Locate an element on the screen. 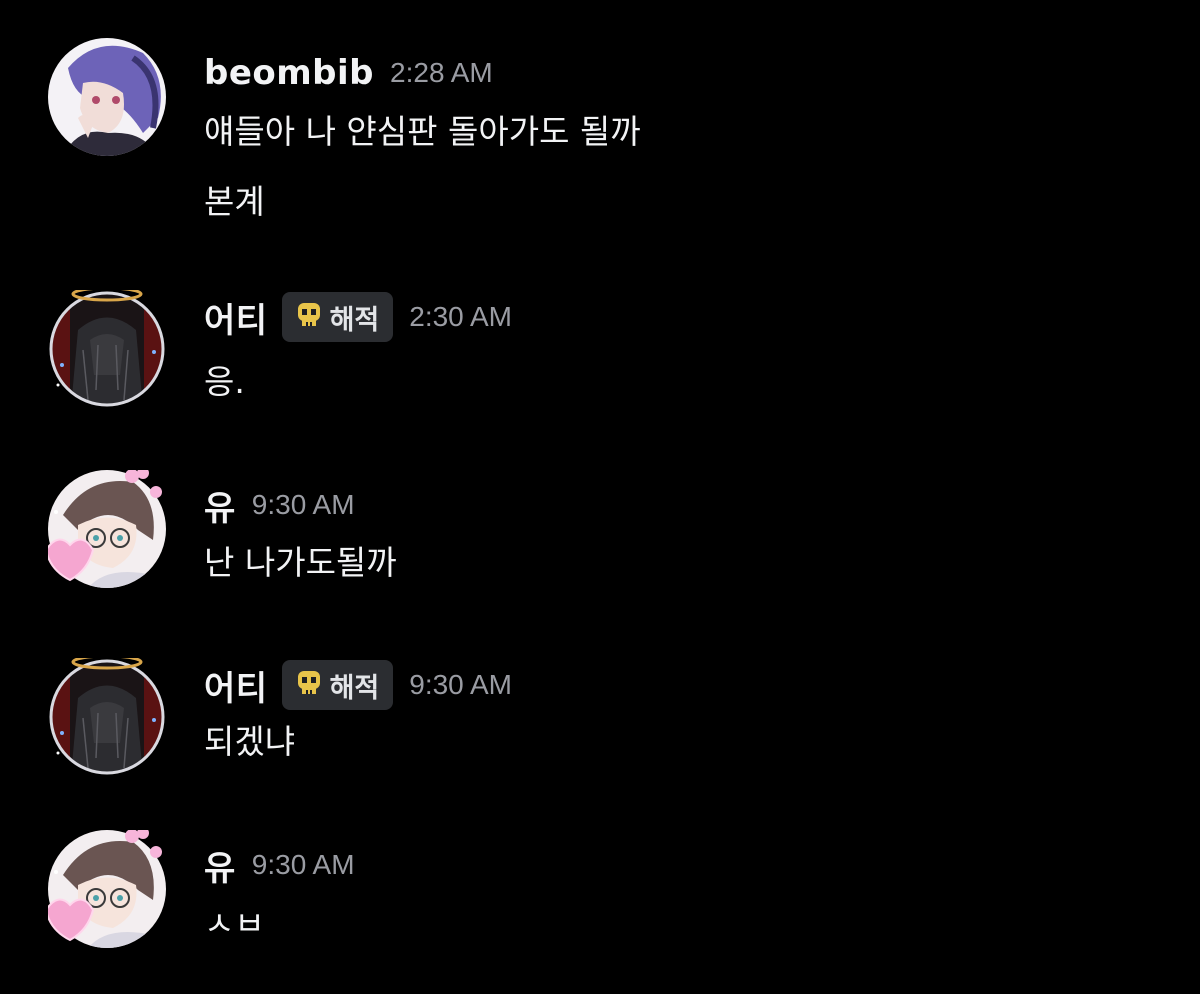  message-text: 되겠냐 is located at coordinates (250, 741).